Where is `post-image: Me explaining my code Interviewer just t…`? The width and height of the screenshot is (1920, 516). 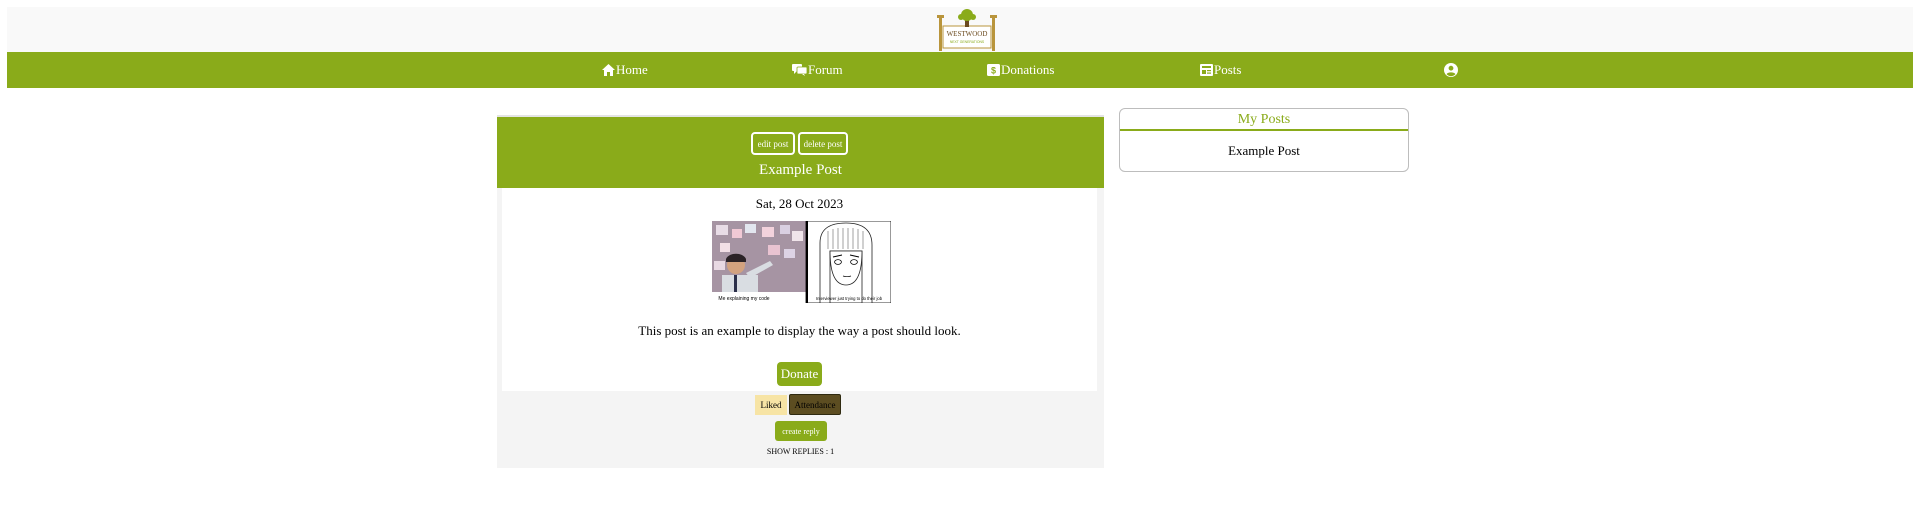
post-image: Me explaining my code Interviewer just t… is located at coordinates (801, 262).